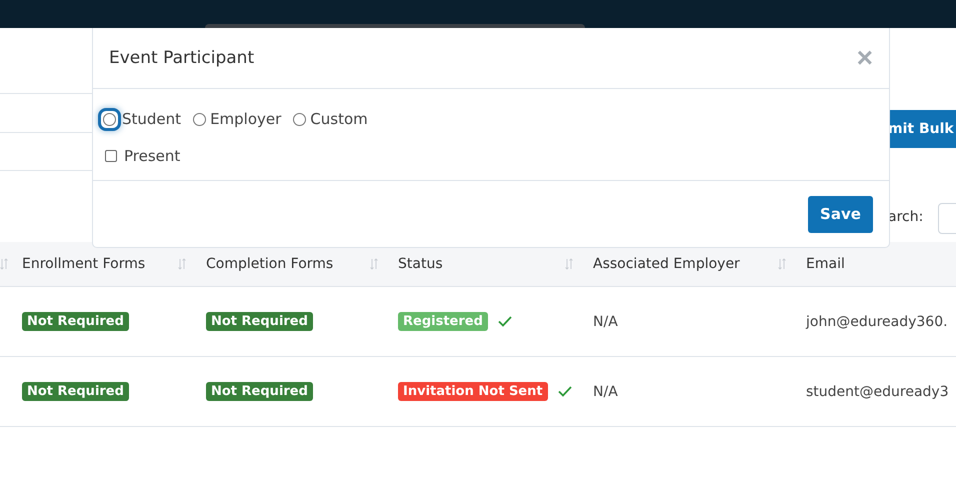 The image size is (956, 478). I want to click on column-header: Email, so click(825, 264).